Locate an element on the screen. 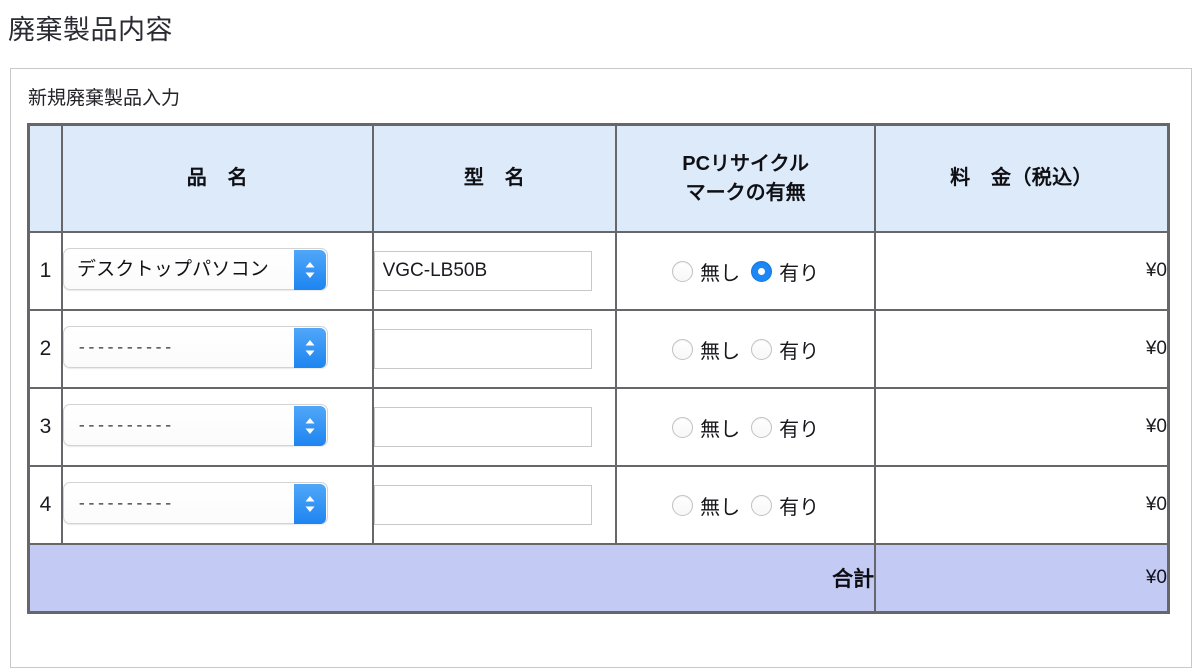 The height and width of the screenshot is (668, 1200). table-row: 3 ---------- 無し 有り ¥0 is located at coordinates (598, 427).